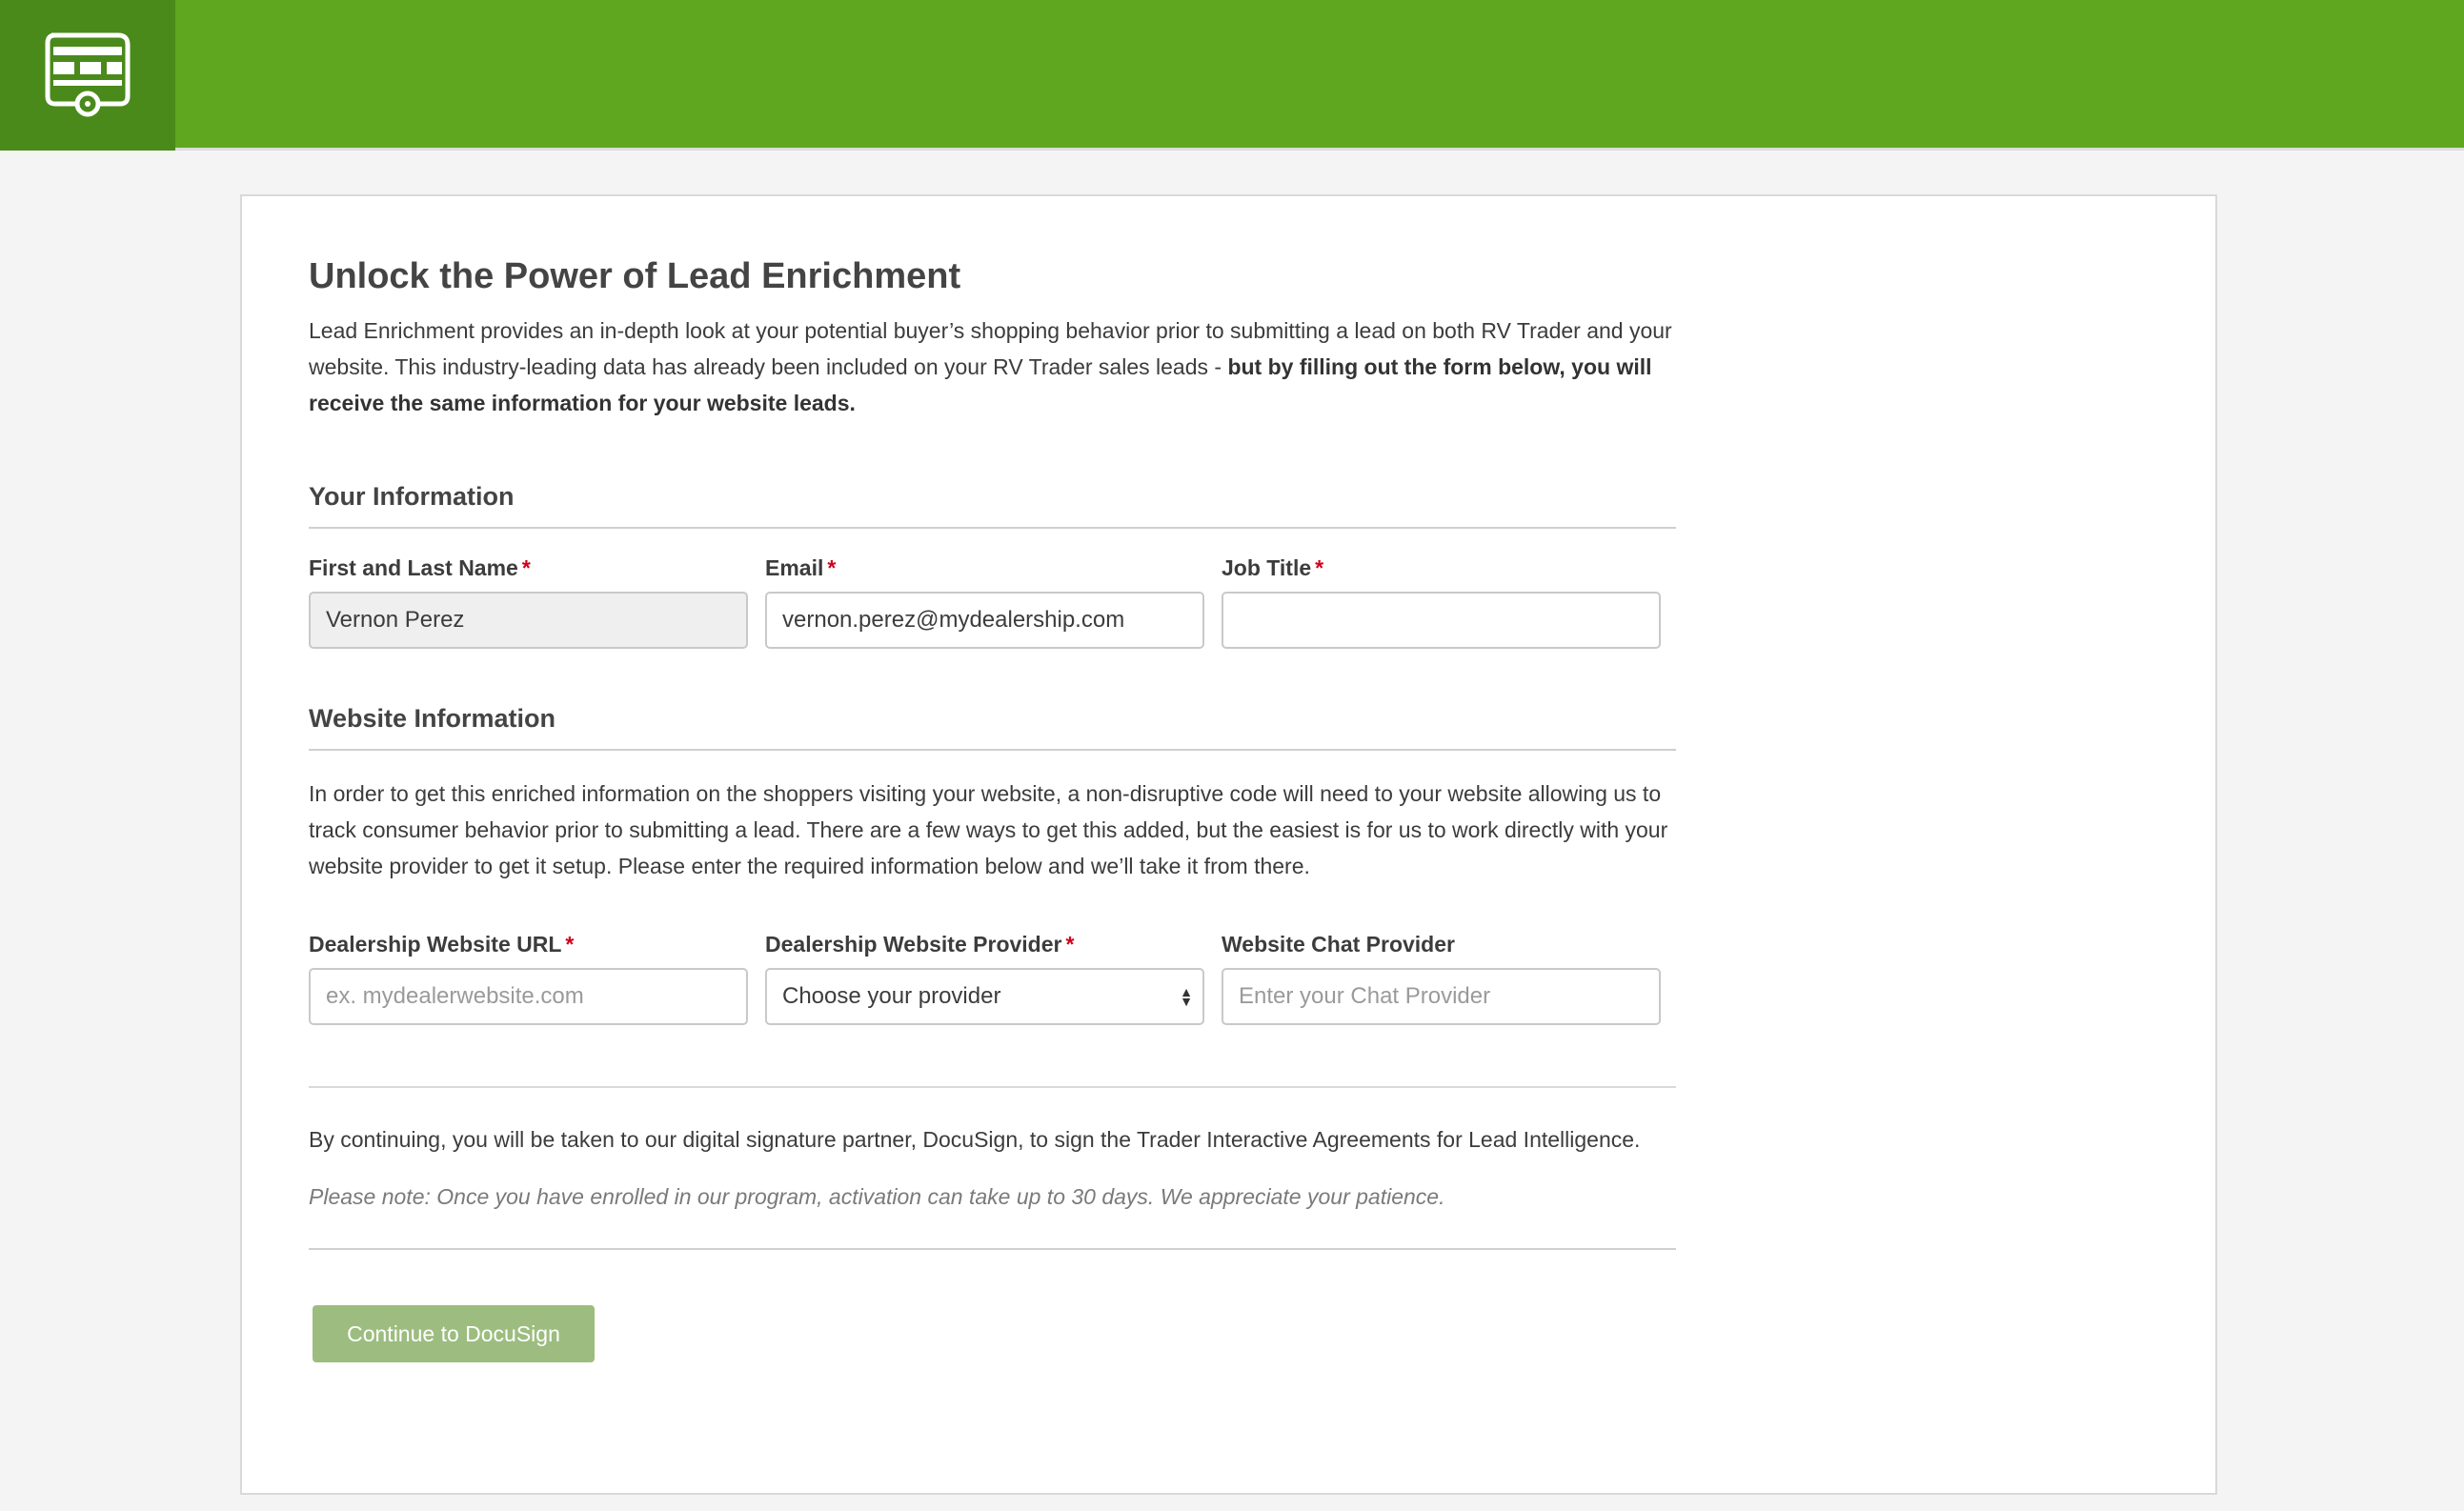  What do you see at coordinates (914, 945) in the screenshot?
I see `provider-label-text: Dealership Website Provider` at bounding box center [914, 945].